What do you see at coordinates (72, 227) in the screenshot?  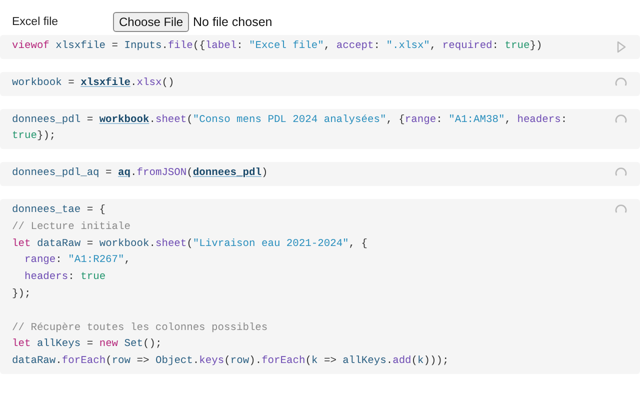 I see `code-line: // Lecture initiale` at bounding box center [72, 227].